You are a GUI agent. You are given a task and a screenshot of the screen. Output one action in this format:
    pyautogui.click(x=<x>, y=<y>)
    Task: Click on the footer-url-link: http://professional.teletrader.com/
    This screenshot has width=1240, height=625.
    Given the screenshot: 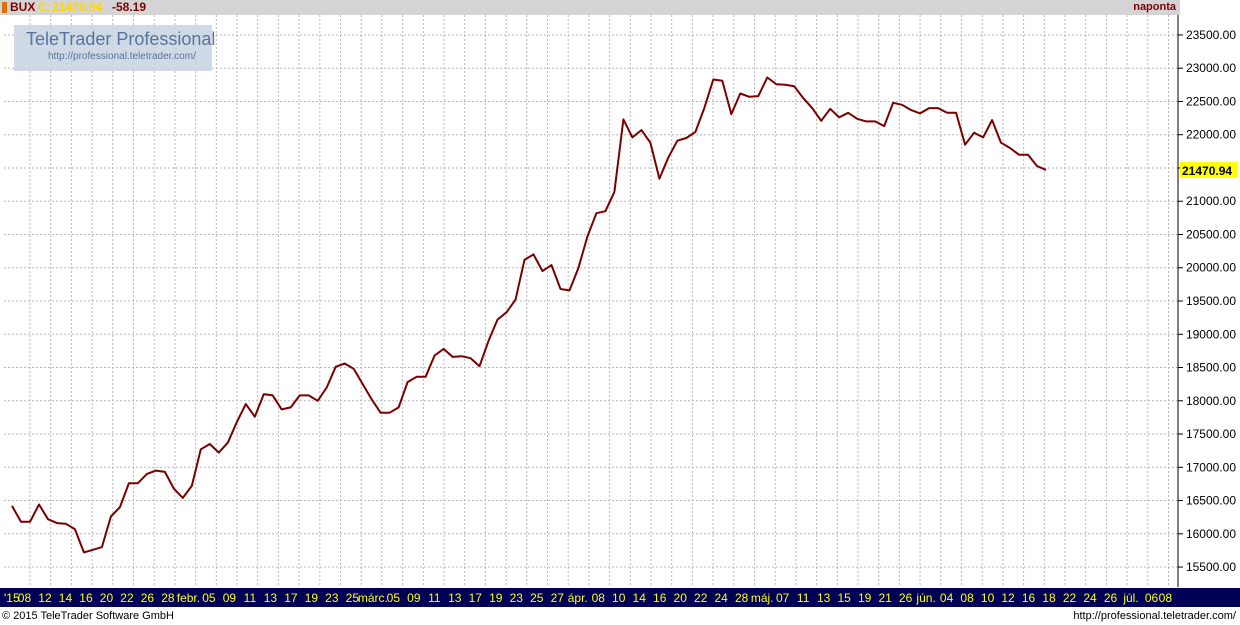 What is the action you would take?
    pyautogui.click(x=1154, y=616)
    